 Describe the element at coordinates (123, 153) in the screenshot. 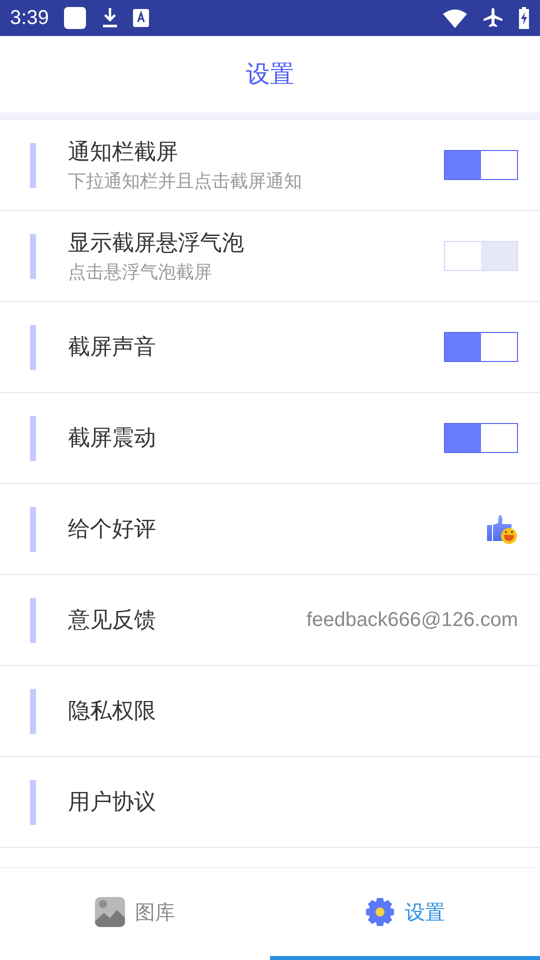

I see `setting-title: 通知栏截屏` at that location.